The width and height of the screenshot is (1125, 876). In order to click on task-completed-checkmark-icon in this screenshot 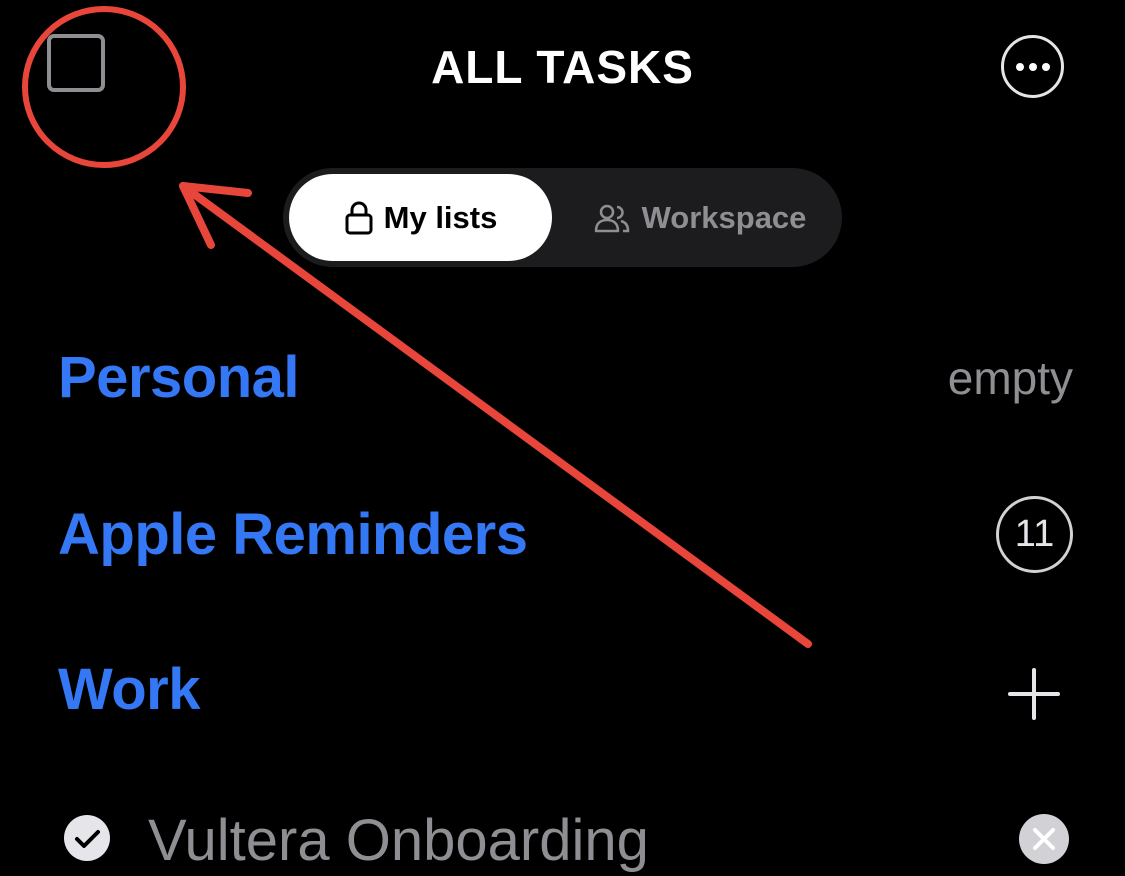, I will do `click(87, 838)`.